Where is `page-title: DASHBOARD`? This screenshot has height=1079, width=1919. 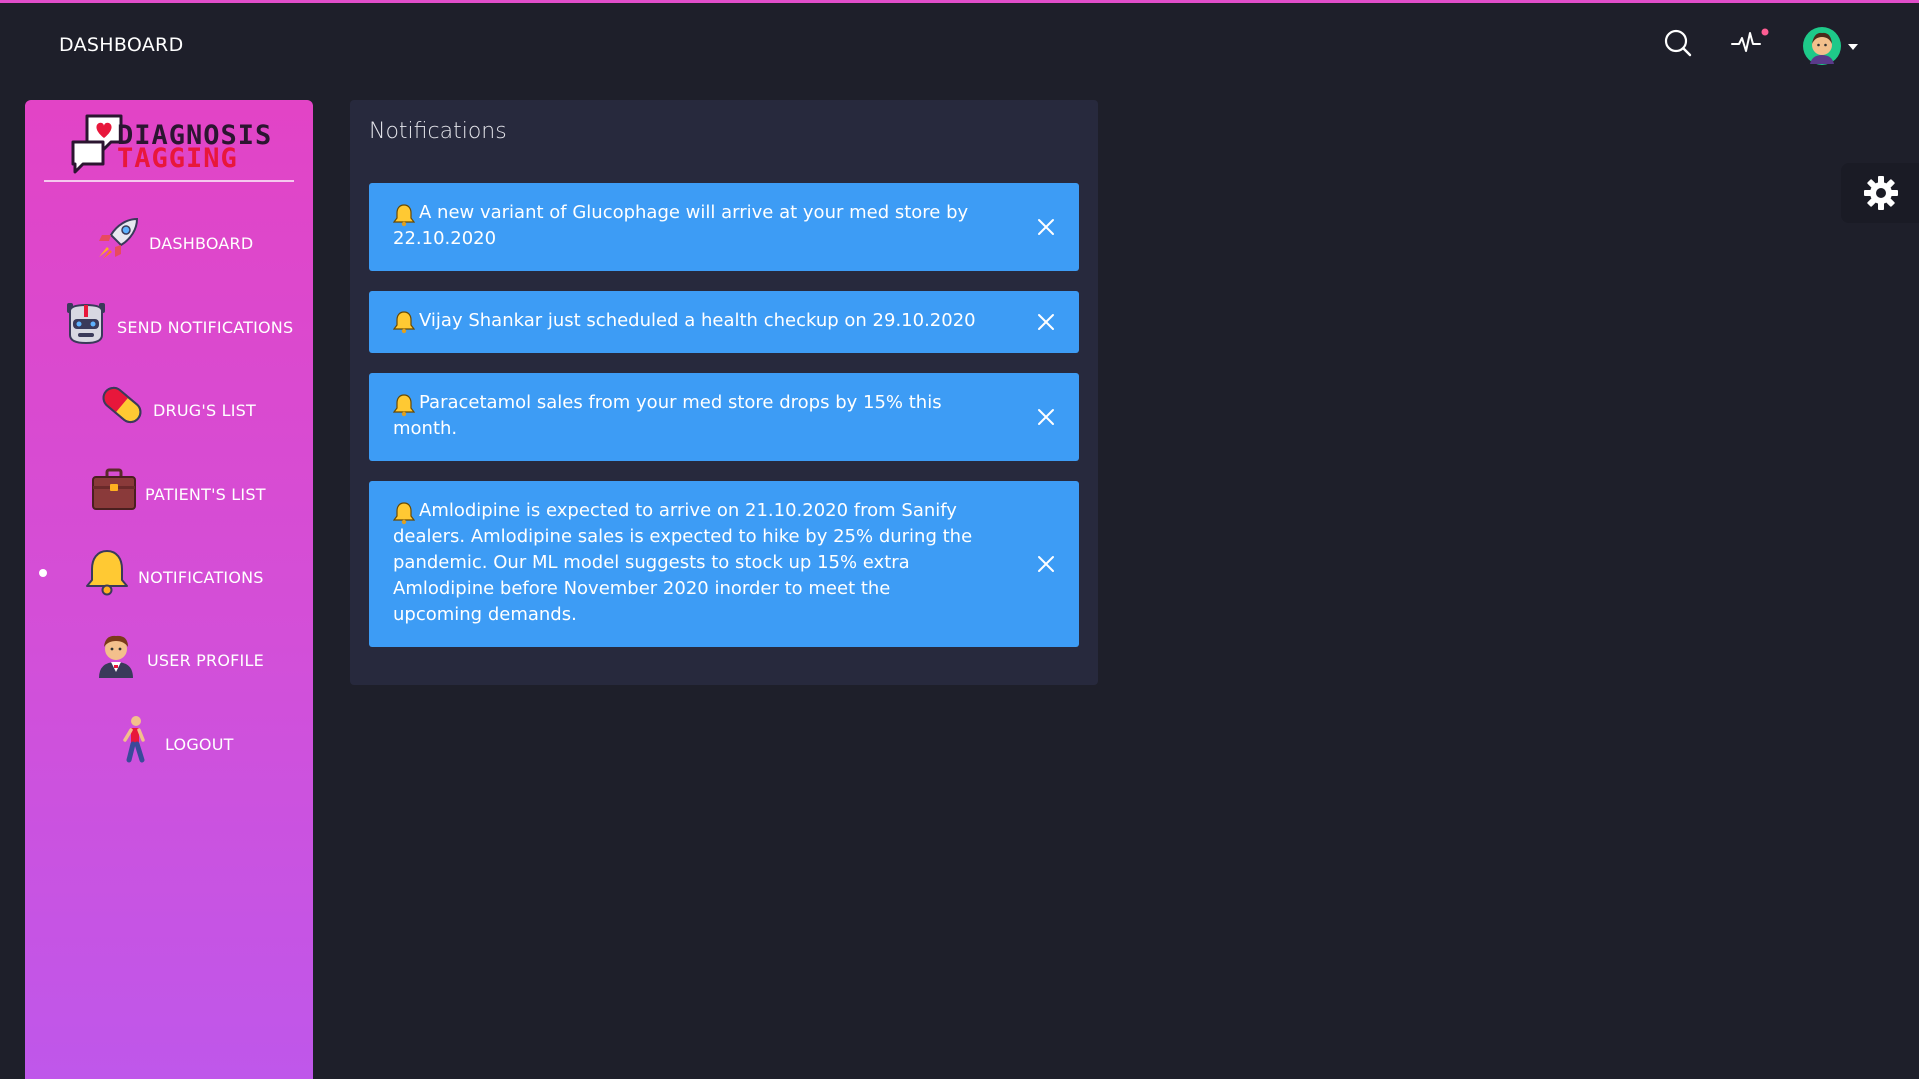
page-title: DASHBOARD is located at coordinates (121, 45).